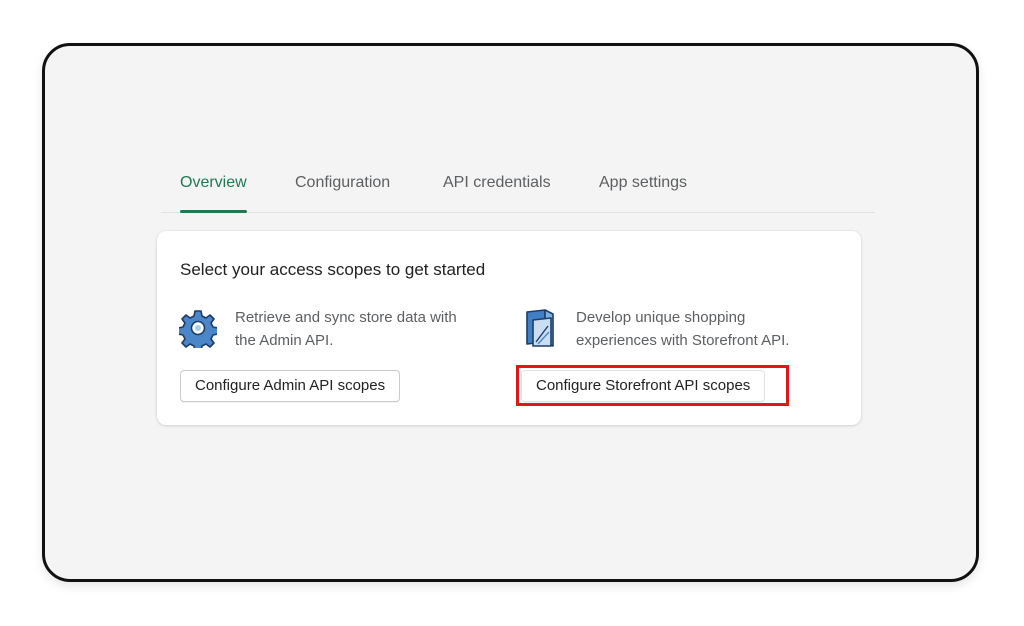 This screenshot has width=1024, height=626. I want to click on tab-api-credentials: API credentials, so click(497, 186).